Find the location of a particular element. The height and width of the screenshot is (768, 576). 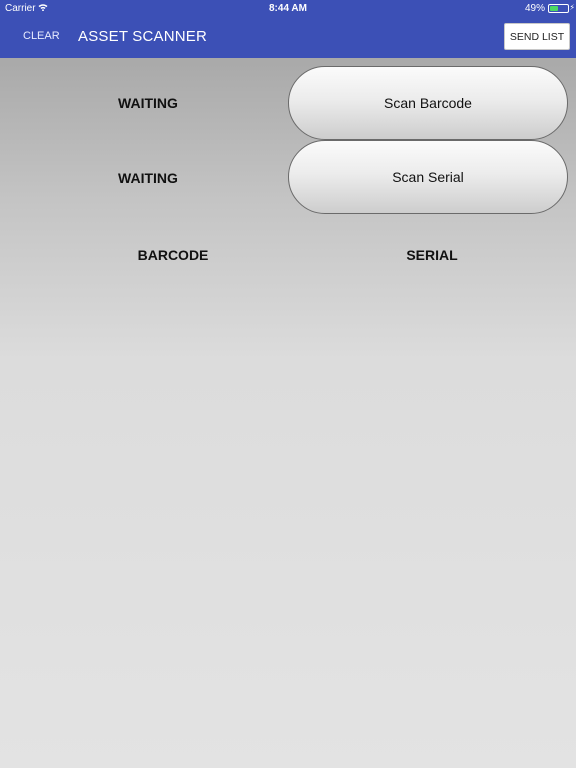

send-list-button: SEND LIST is located at coordinates (537, 36).